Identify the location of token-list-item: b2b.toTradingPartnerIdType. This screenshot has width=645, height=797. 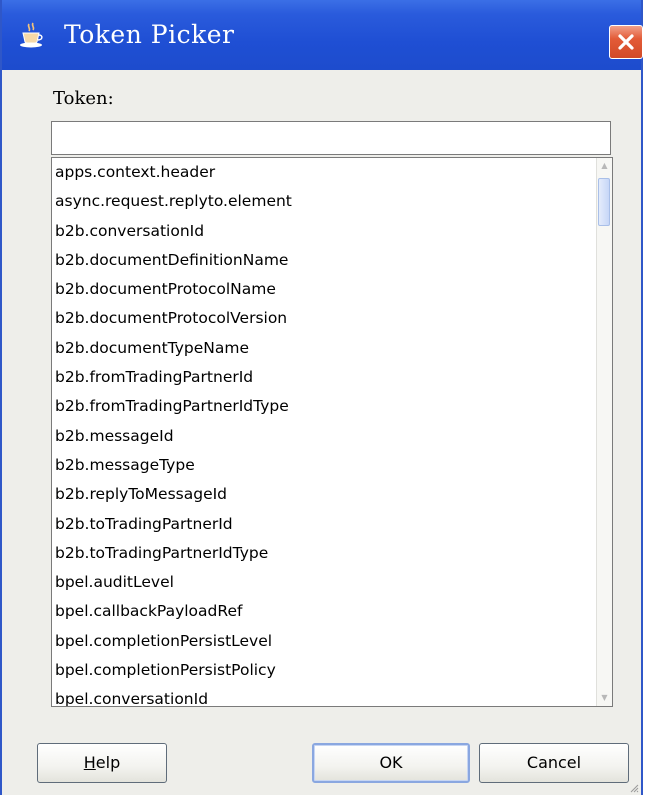
(324, 553).